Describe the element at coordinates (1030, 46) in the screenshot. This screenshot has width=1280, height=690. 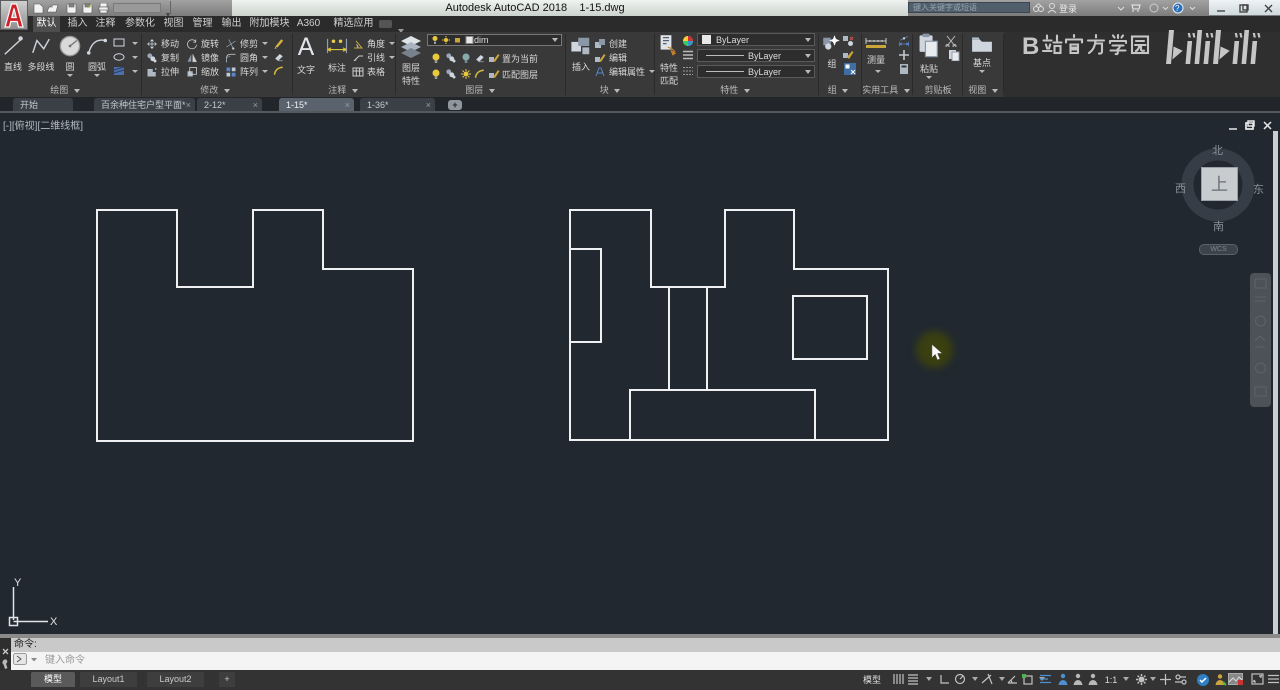
I see `svg-text: B` at that location.